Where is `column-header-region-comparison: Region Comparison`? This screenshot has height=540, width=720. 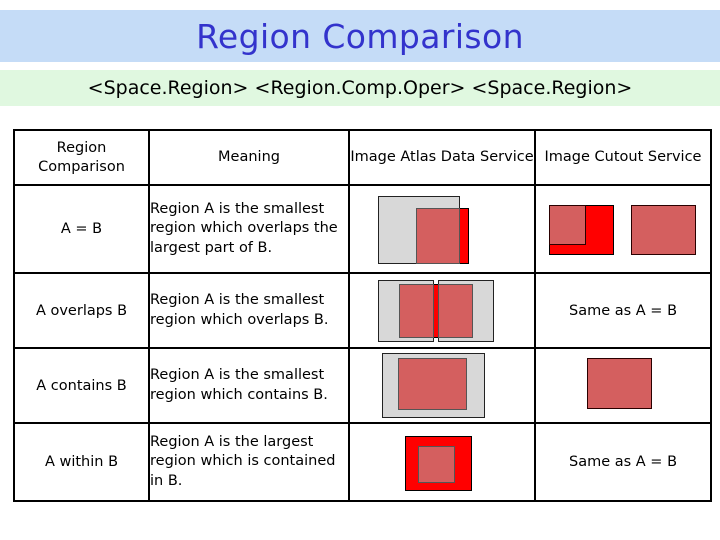 column-header-region-comparison: Region Comparison is located at coordinates (81, 157).